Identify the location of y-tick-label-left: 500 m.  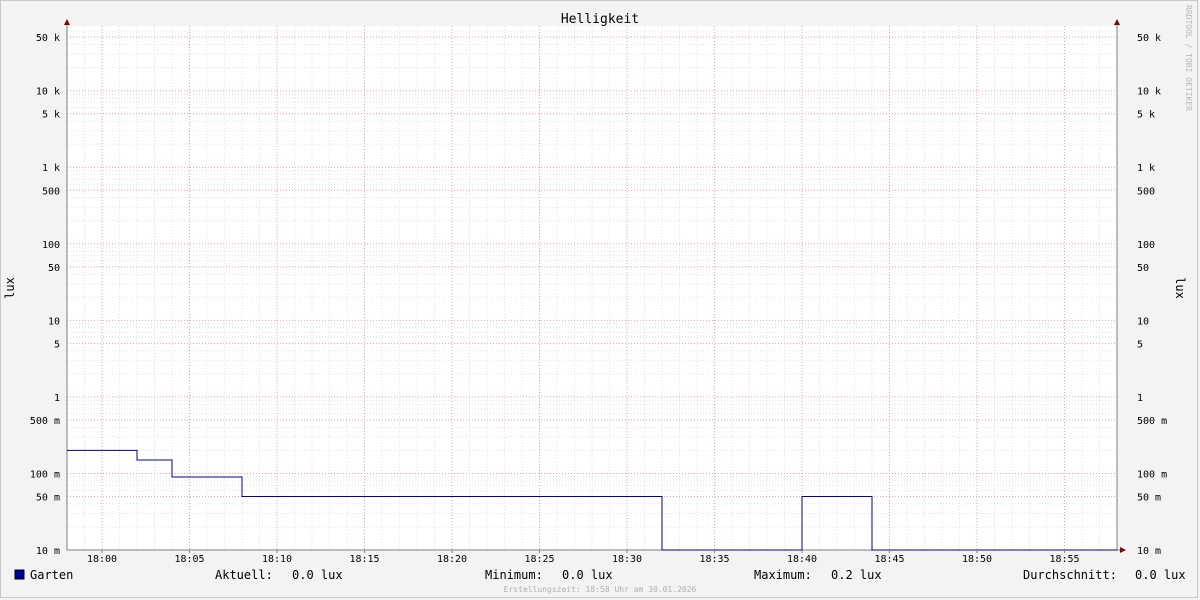
(45, 421).